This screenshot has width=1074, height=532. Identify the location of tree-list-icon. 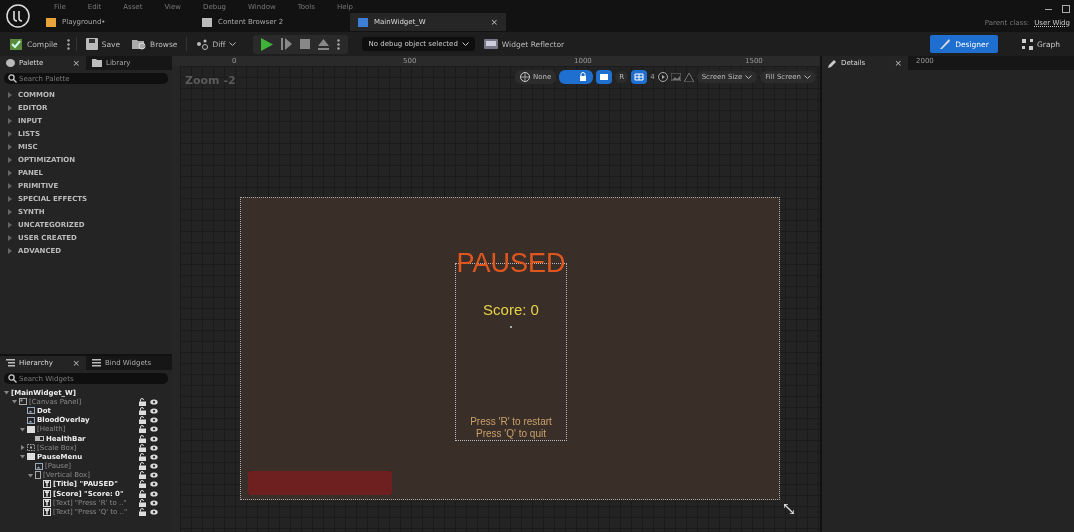
(10, 363).